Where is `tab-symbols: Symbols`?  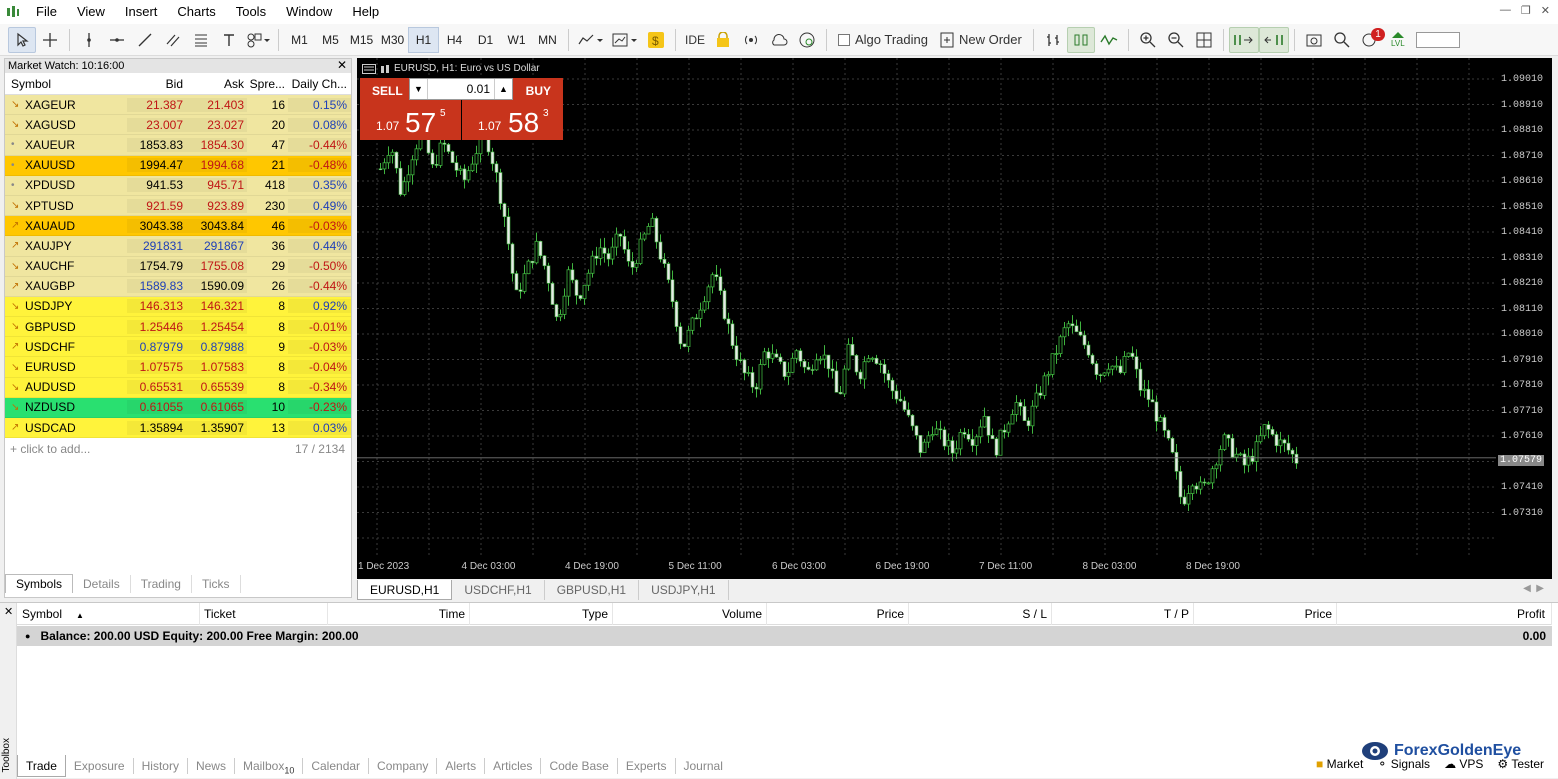
tab-symbols: Symbols is located at coordinates (39, 583).